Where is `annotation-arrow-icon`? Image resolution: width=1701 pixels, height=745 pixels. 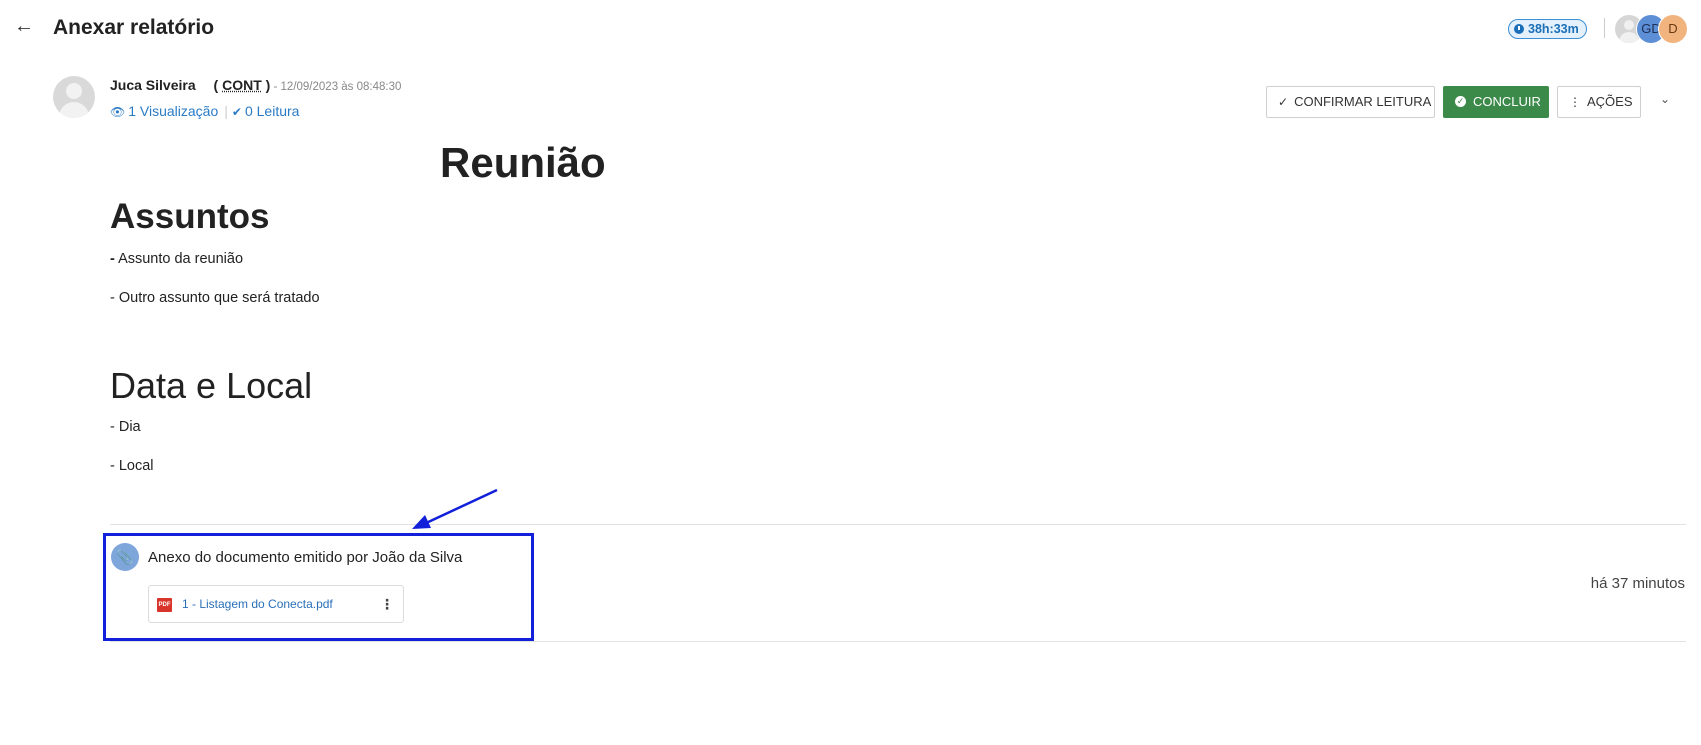
annotation-arrow-icon is located at coordinates (455, 508).